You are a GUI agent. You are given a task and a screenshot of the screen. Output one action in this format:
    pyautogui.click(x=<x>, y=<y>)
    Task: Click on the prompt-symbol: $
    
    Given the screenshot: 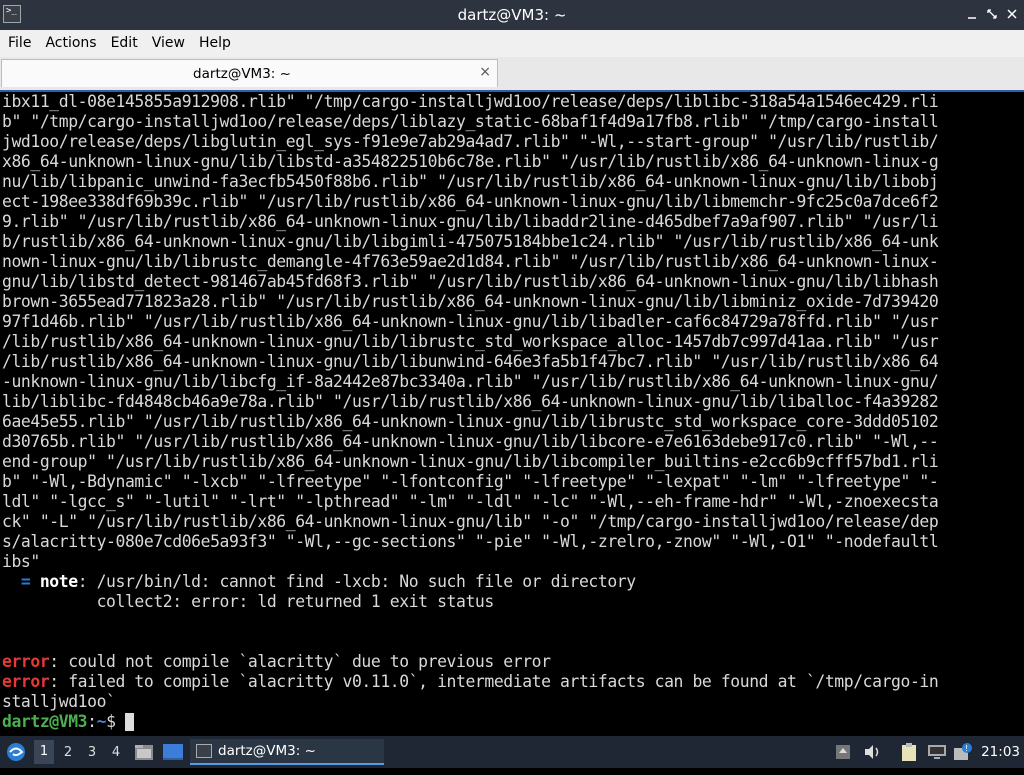 What is the action you would take?
    pyautogui.click(x=115, y=721)
    